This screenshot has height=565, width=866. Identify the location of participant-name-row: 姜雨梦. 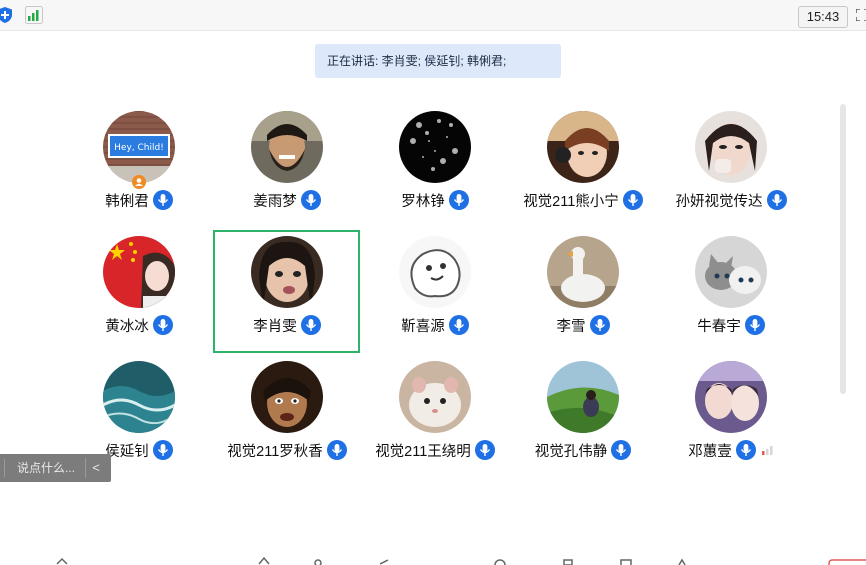
(287, 200).